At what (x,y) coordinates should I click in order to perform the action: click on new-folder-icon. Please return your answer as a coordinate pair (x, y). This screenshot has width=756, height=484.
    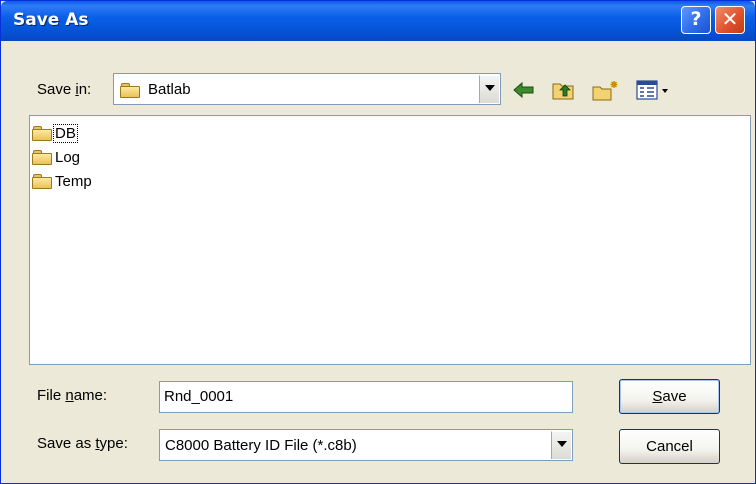
    Looking at the image, I should click on (606, 90).